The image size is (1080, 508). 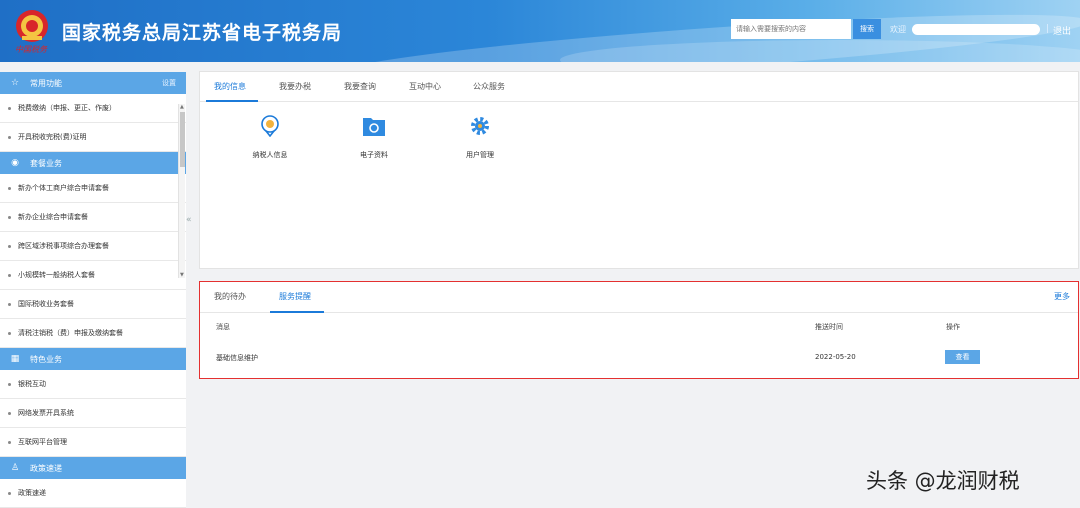 I want to click on tab-query: 我要查询, so click(x=360, y=86).